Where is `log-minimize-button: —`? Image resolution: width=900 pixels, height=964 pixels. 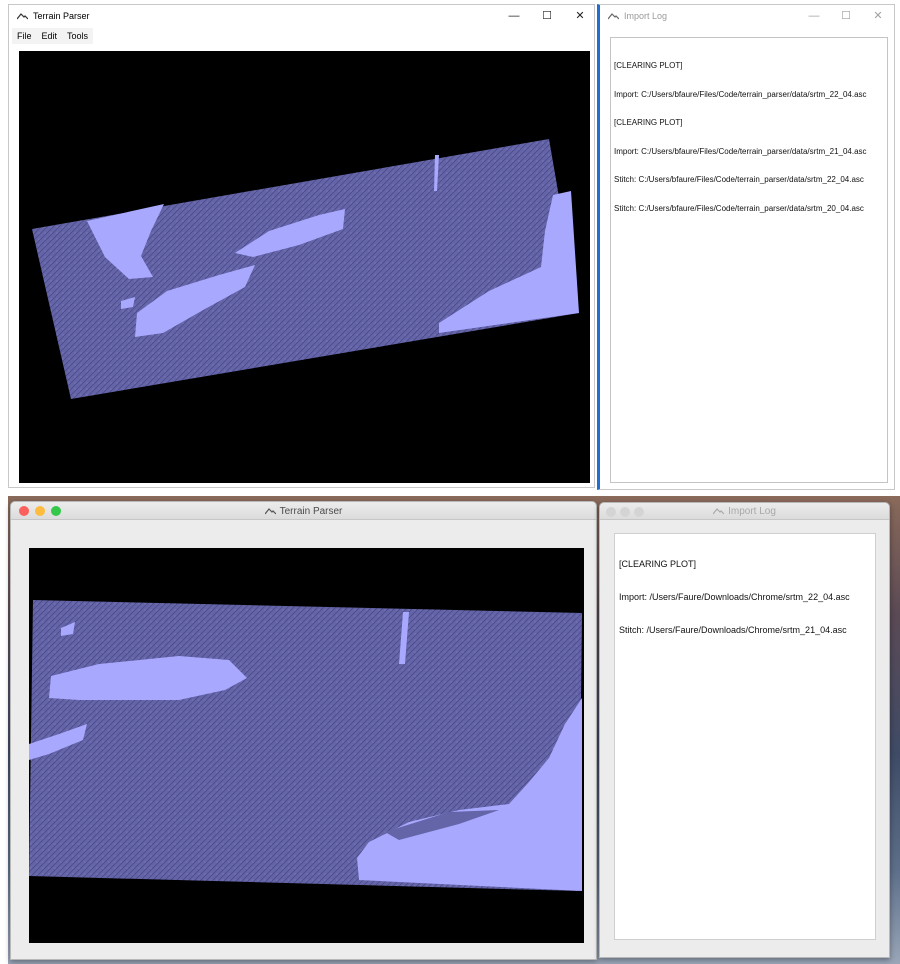
log-minimize-button: — is located at coordinates (814, 16).